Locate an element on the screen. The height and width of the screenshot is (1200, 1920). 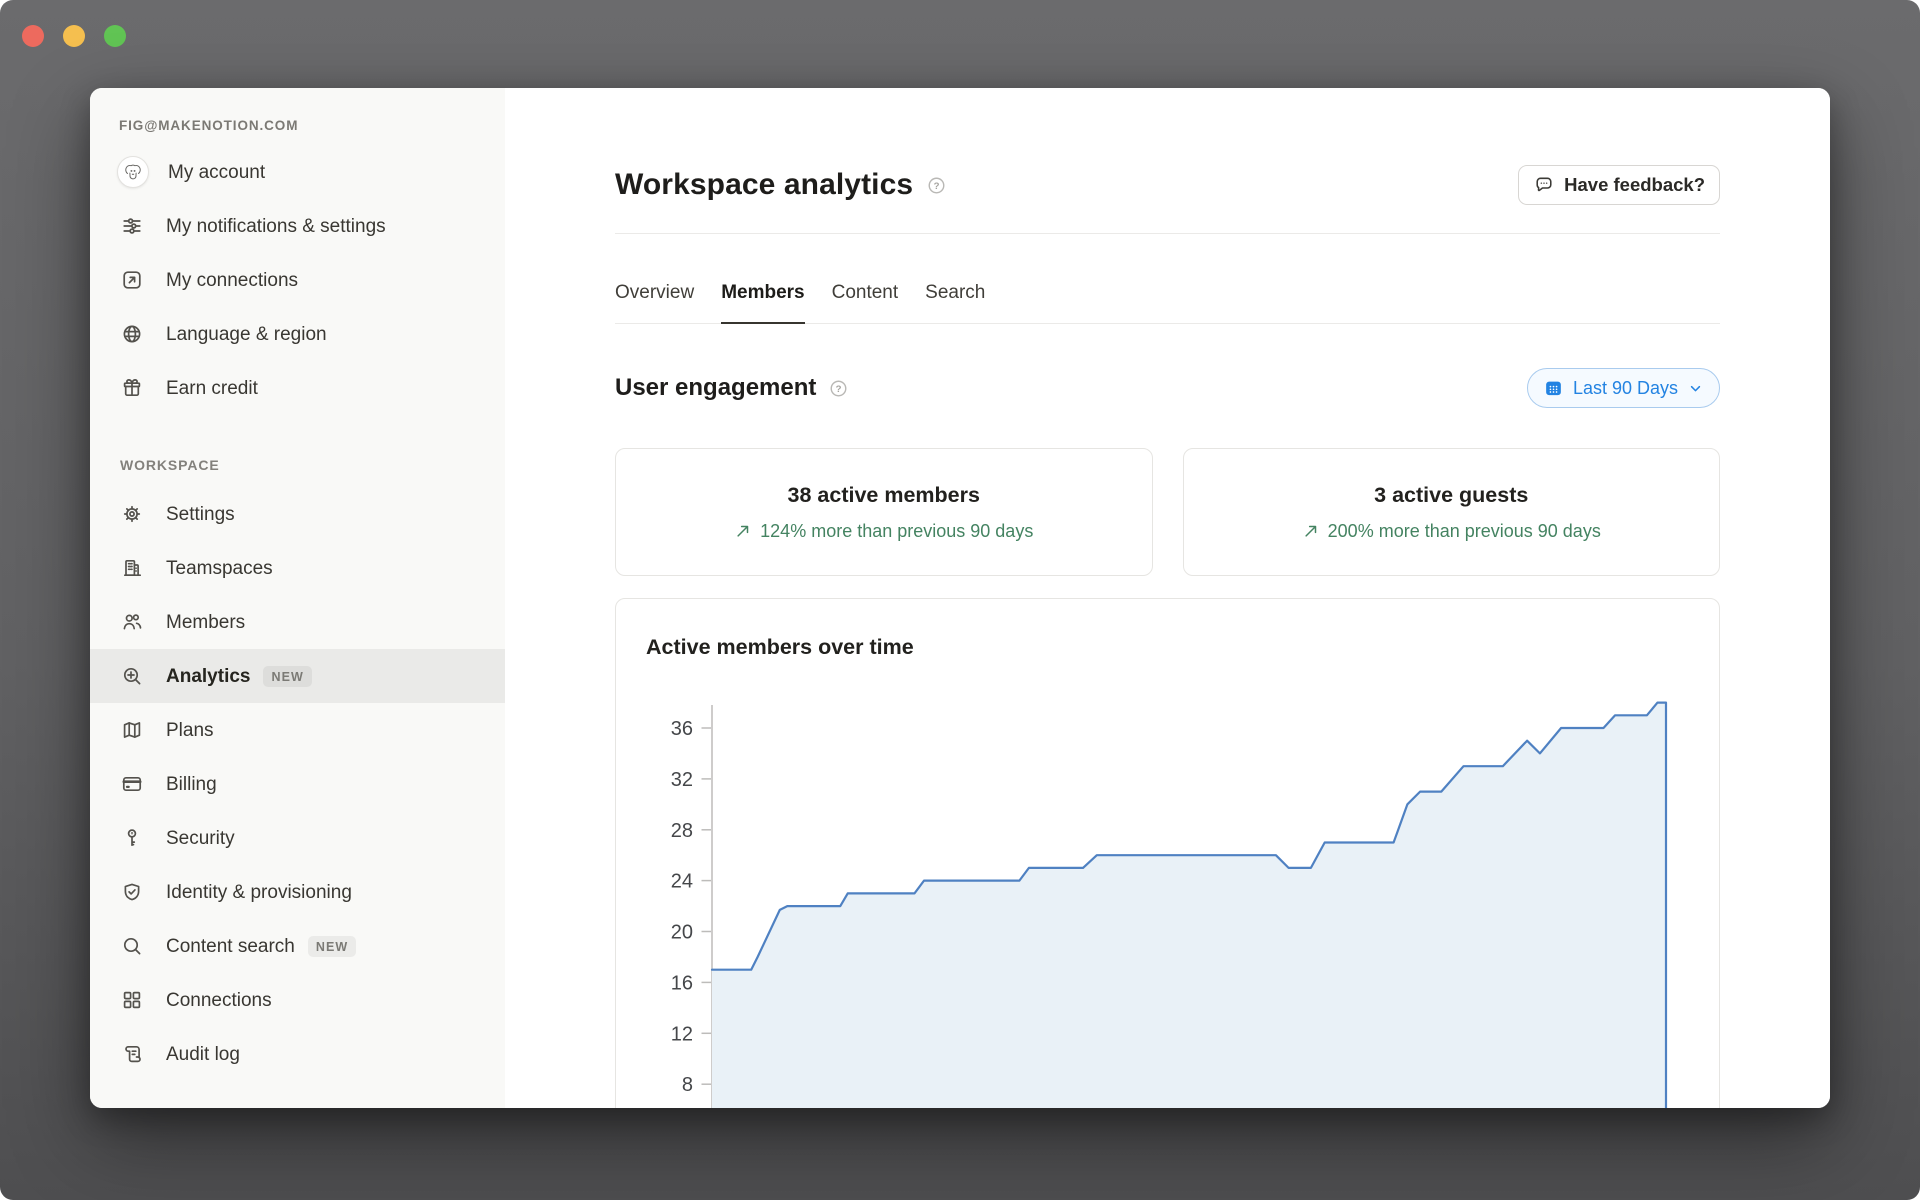
sidebar-item-language-region: Language & region is located at coordinates (297, 334).